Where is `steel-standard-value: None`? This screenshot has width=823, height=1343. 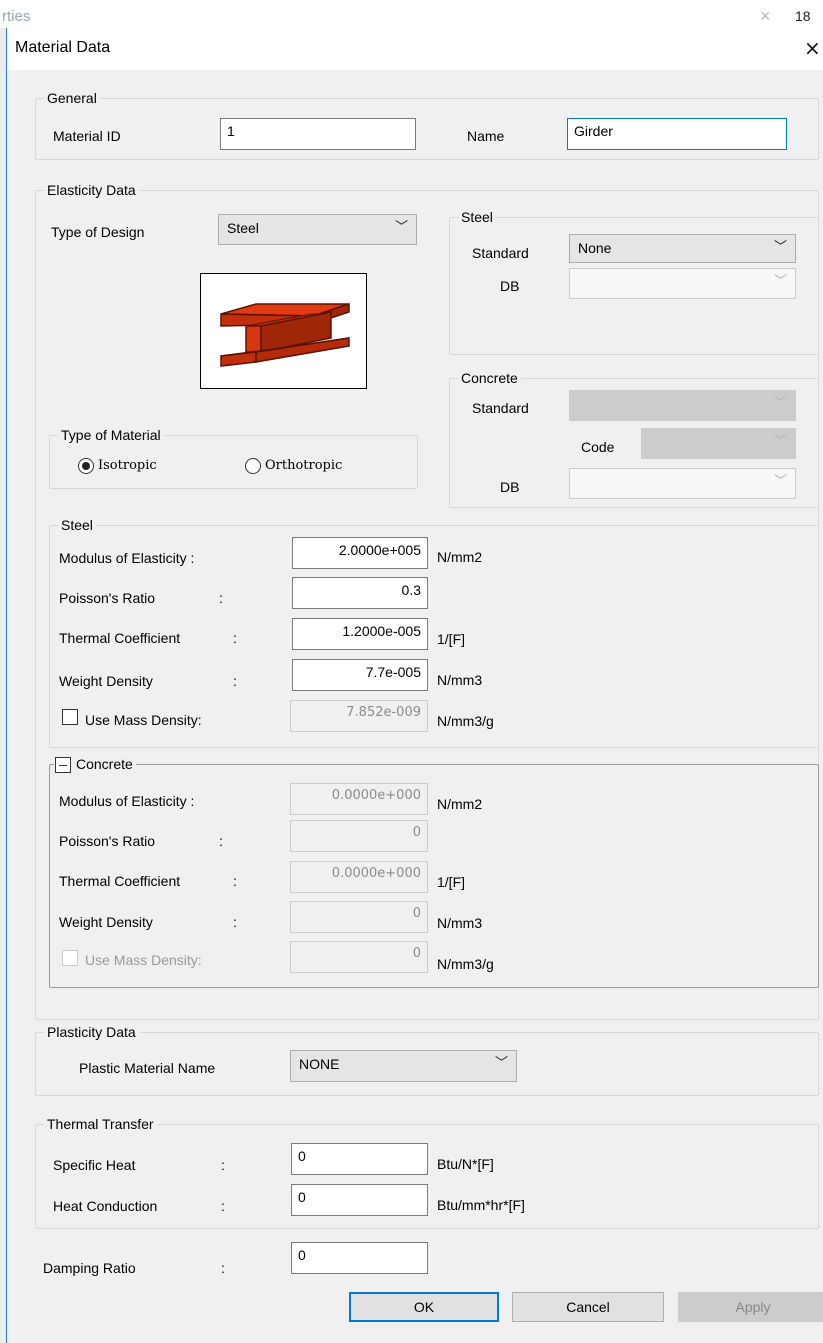 steel-standard-value: None is located at coordinates (595, 248).